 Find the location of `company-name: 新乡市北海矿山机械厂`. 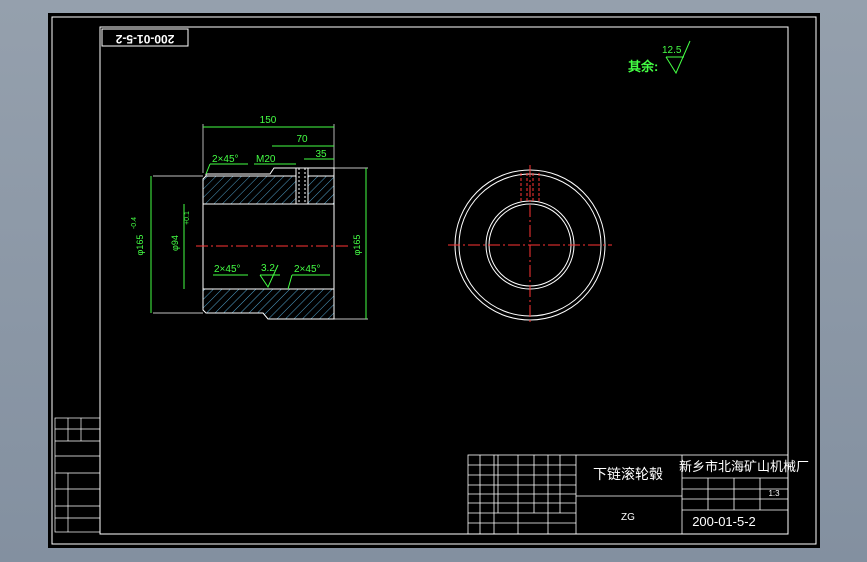

company-name: 新乡市北海矿山机械厂 is located at coordinates (744, 466).